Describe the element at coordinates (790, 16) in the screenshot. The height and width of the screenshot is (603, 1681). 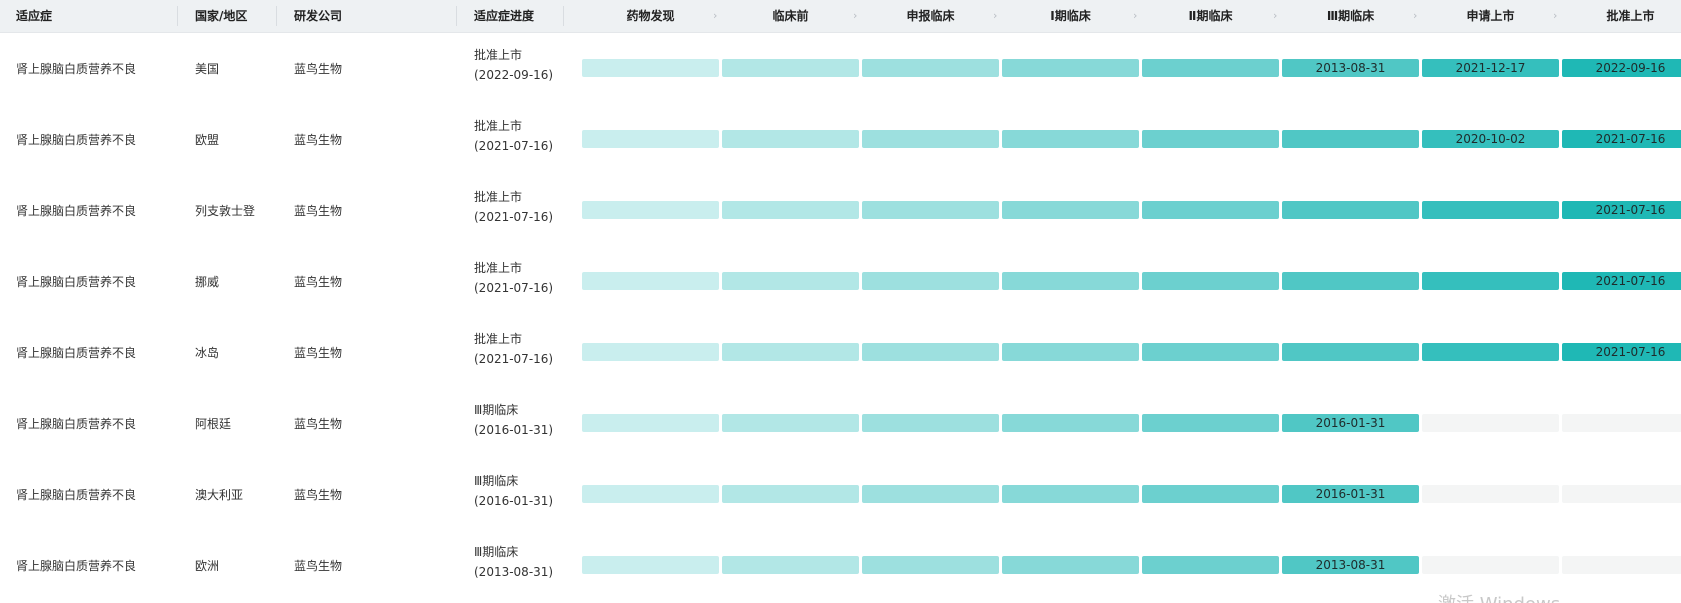
I see `stage-header-1: 临床前` at that location.